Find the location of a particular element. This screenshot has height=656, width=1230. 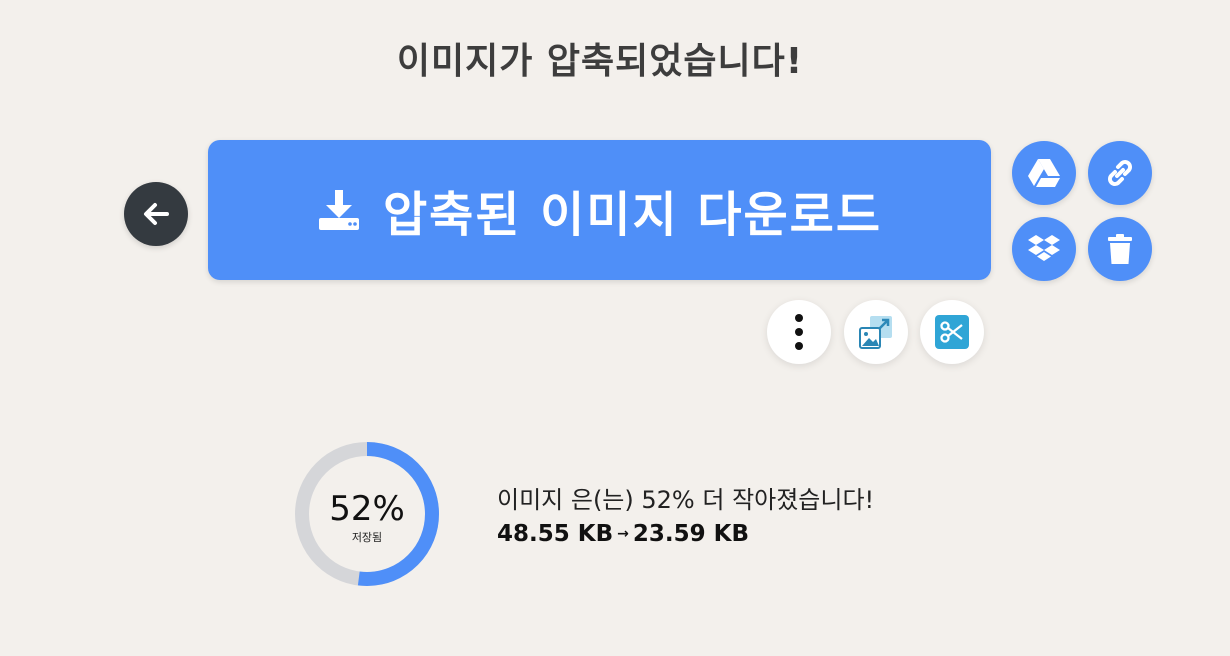

savings-caption: 저장됨 is located at coordinates (367, 537).